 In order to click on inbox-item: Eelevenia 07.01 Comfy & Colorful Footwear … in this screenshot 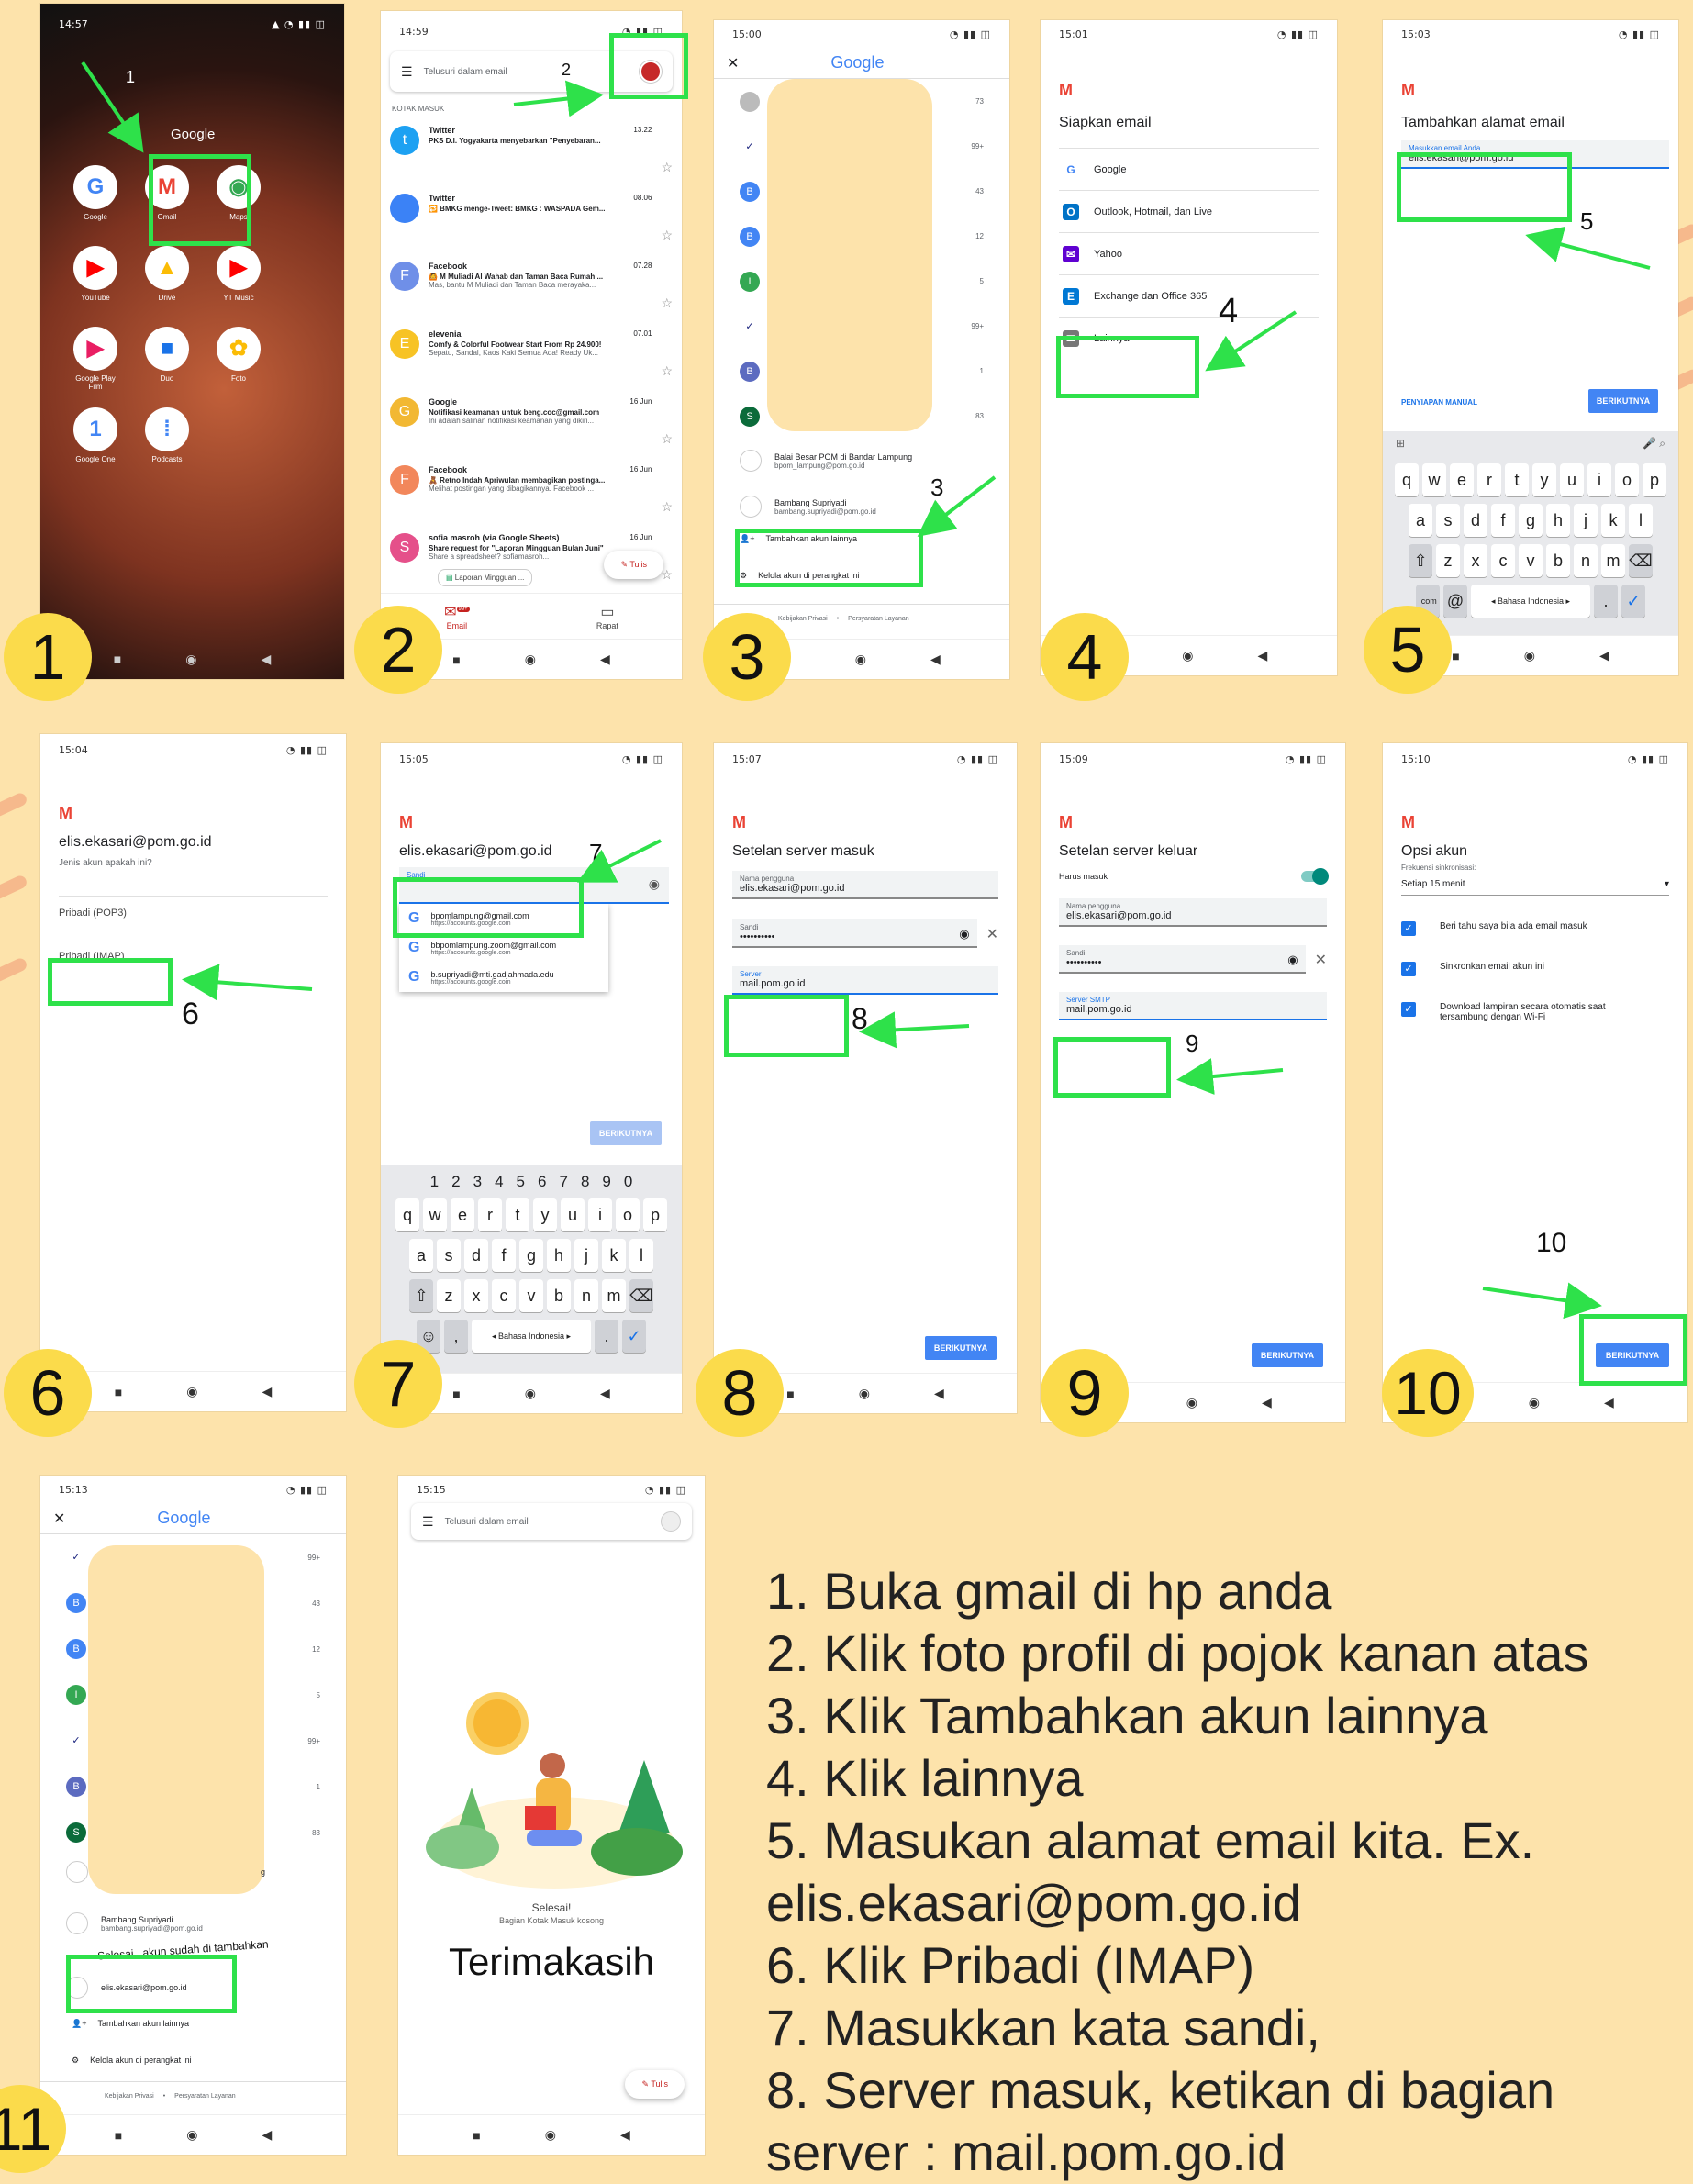, I will do `click(531, 354)`.